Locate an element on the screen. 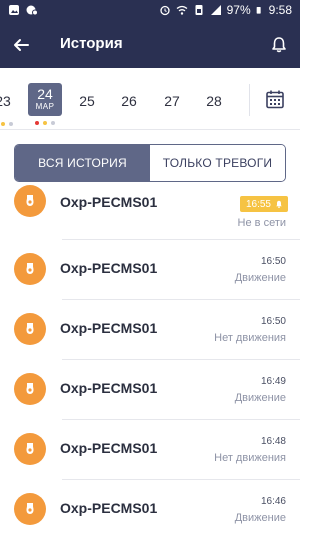  date-day: 28 is located at coordinates (214, 101).